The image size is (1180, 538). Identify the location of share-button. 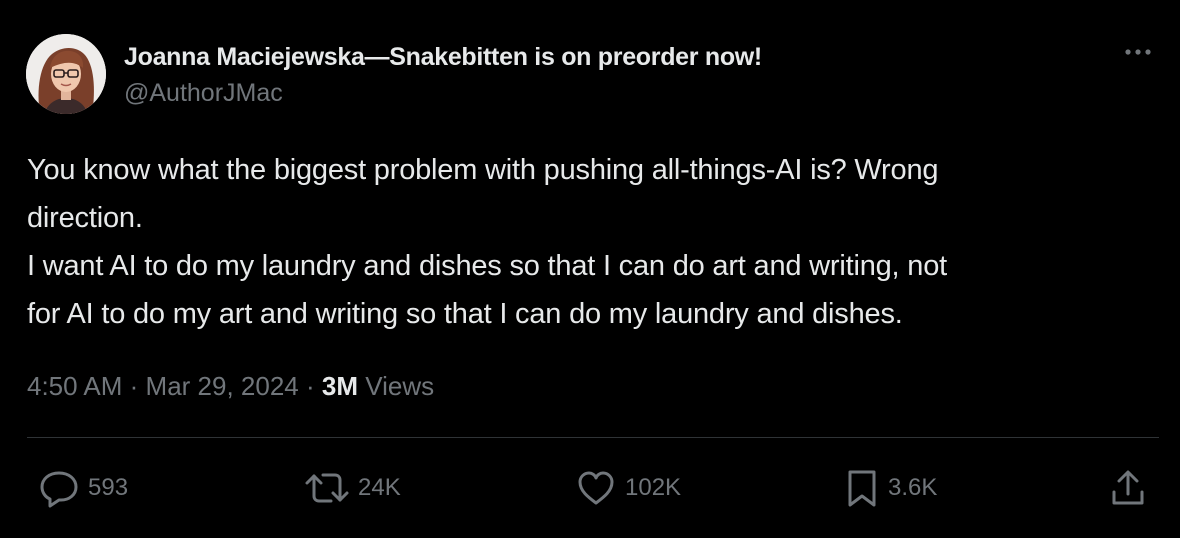
(1128, 488).